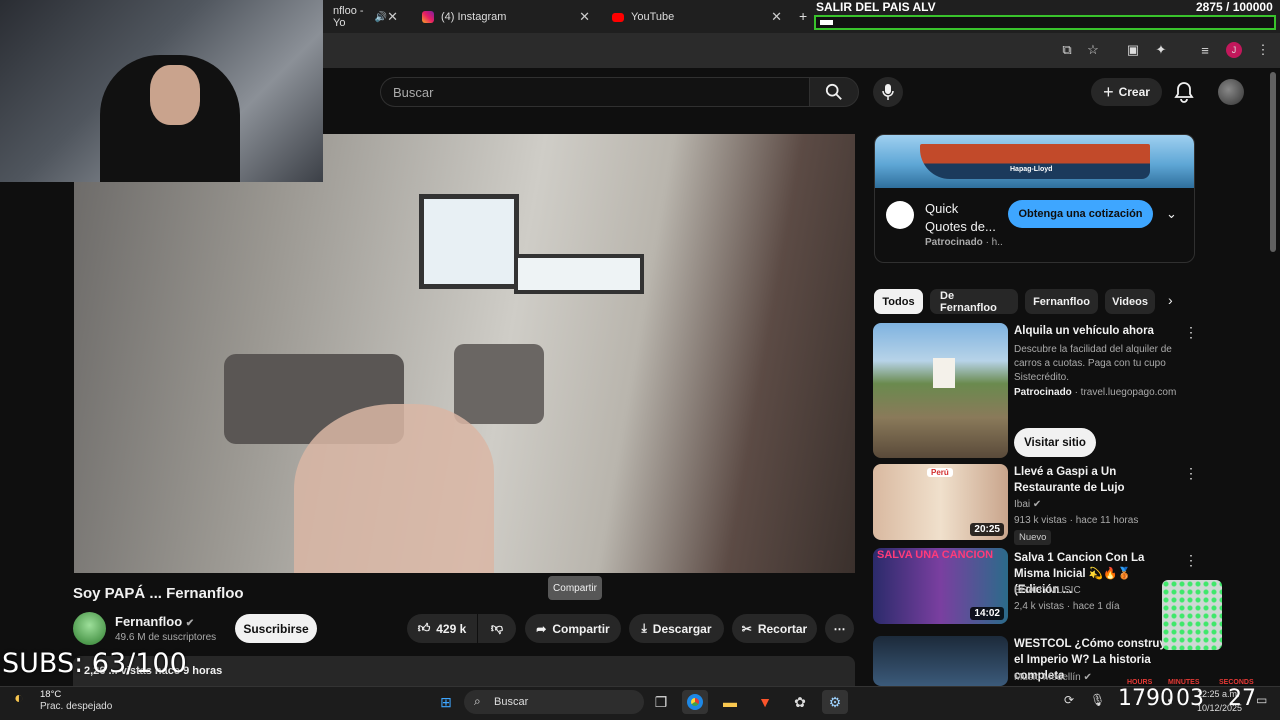 The image size is (1280, 720). I want to click on chrome-icon, so click(695, 702).